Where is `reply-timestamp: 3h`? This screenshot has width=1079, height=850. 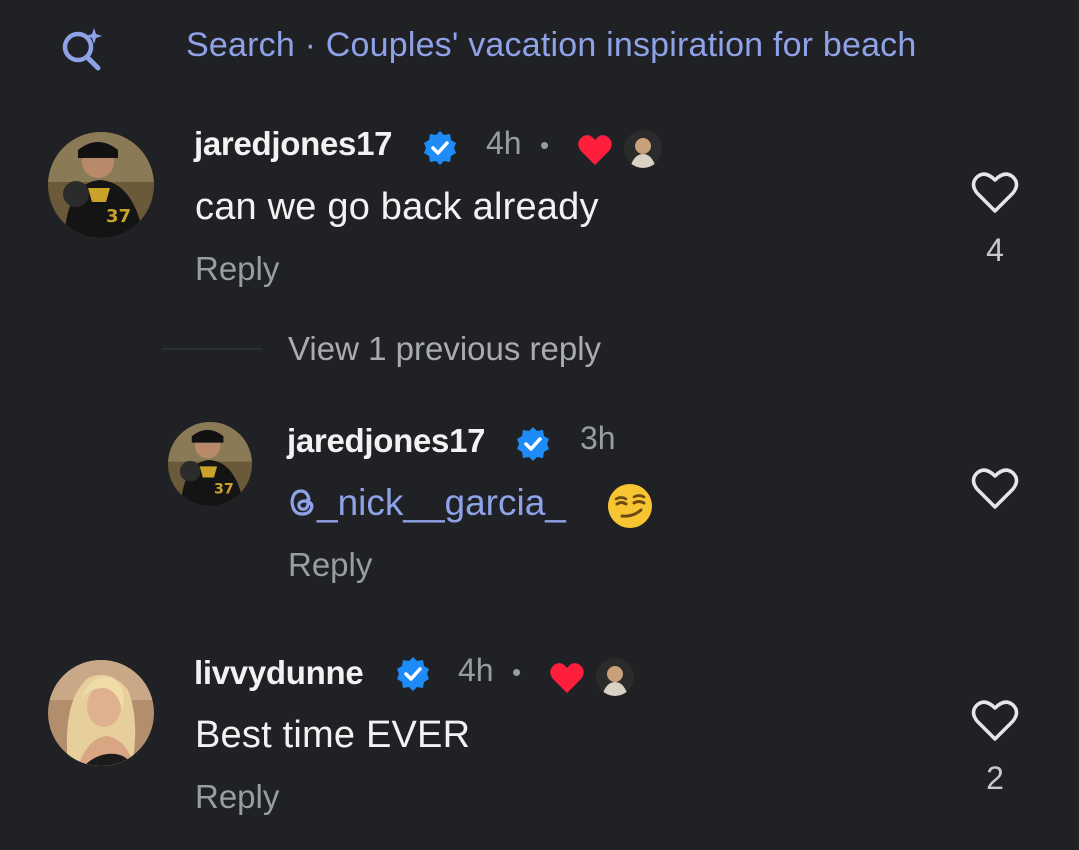
reply-timestamp: 3h is located at coordinates (598, 438).